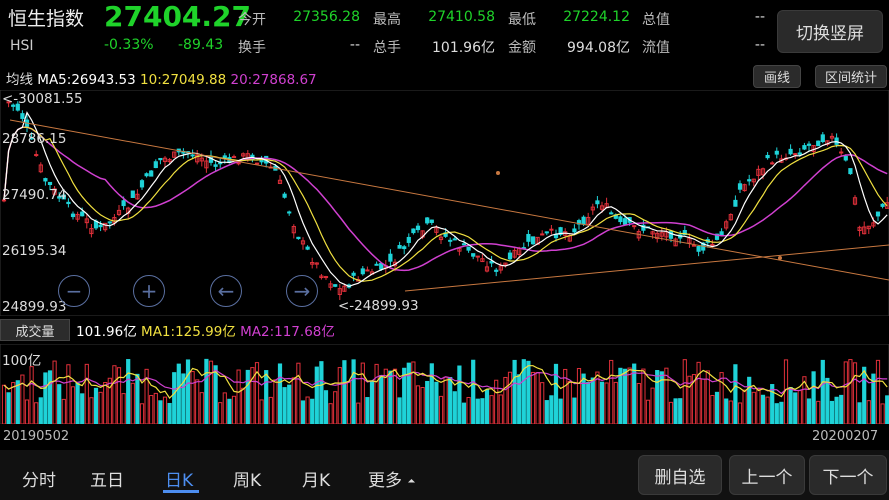  I want to click on draw-line-button: 画线, so click(777, 76).